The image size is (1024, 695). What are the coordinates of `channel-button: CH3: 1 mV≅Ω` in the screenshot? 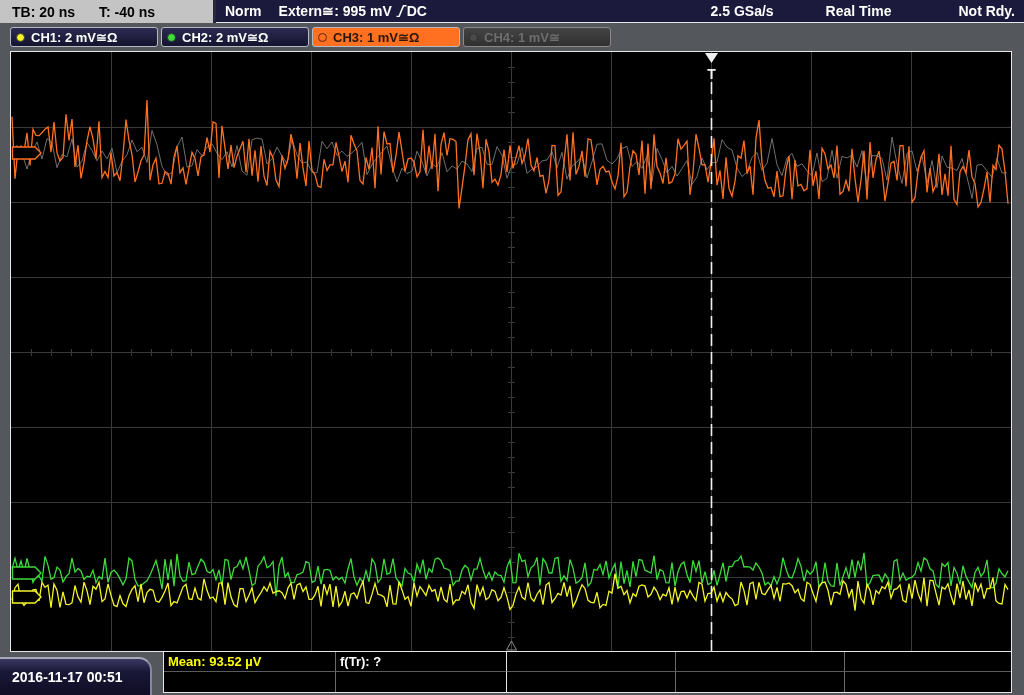 It's located at (386, 37).